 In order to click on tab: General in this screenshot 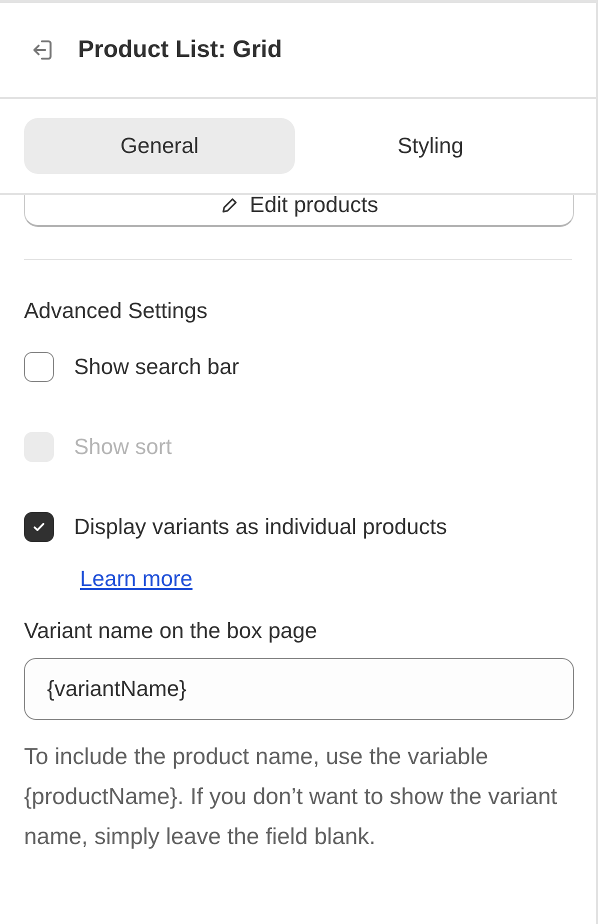, I will do `click(159, 146)`.